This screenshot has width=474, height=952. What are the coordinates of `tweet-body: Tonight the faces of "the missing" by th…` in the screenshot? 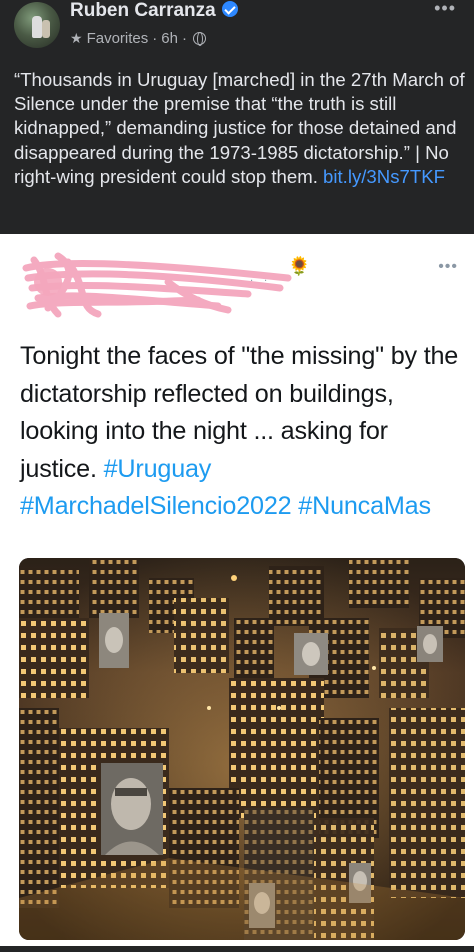 It's located at (239, 412).